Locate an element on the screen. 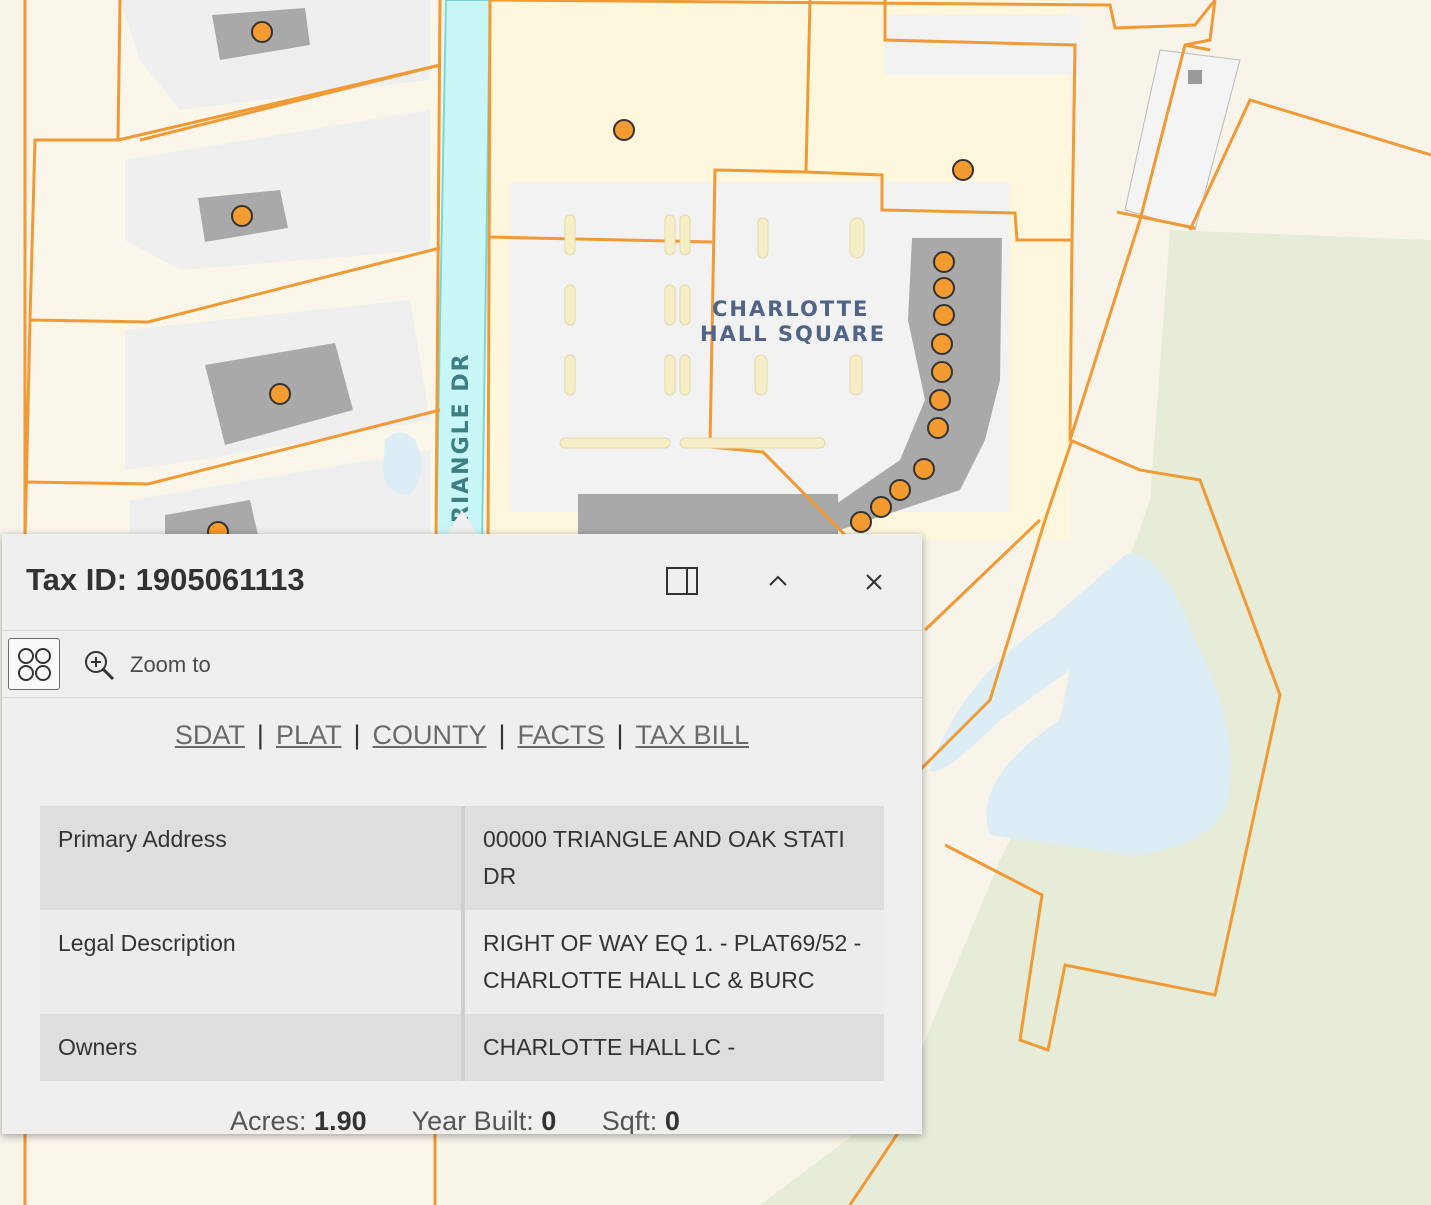  collapse-button is located at coordinates (778, 582).